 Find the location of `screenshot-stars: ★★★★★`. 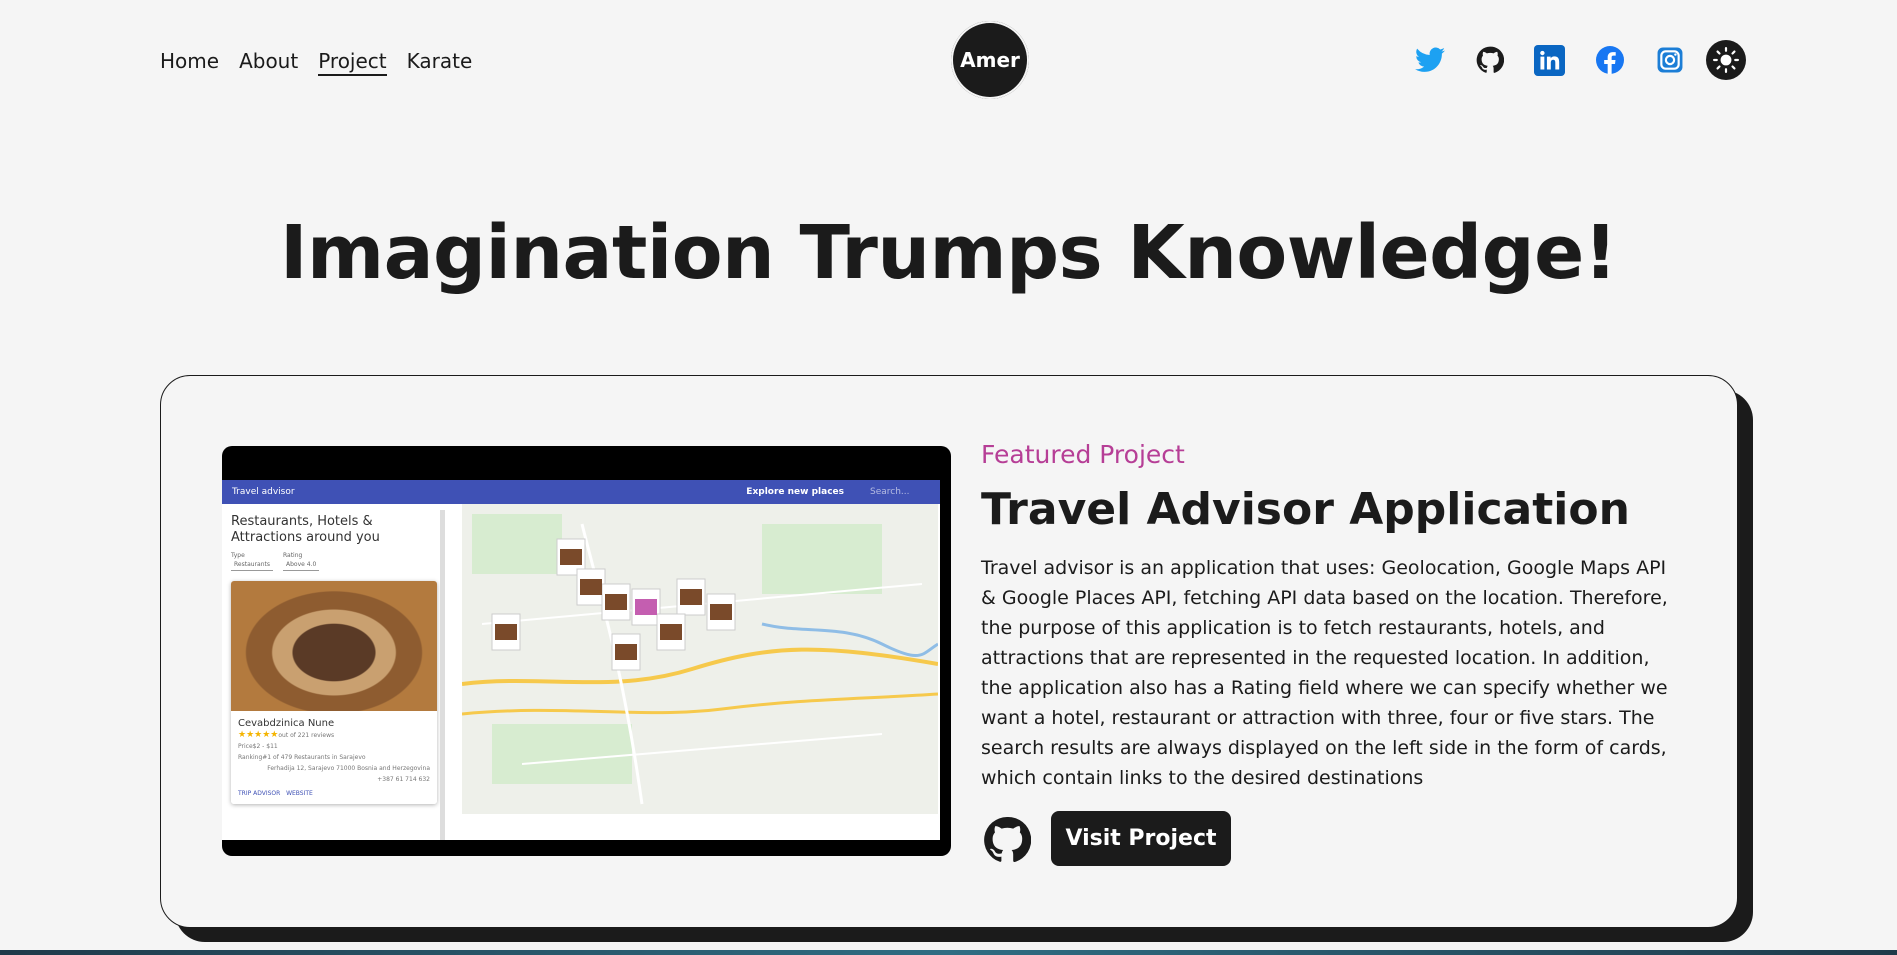

screenshot-stars: ★★★★★ is located at coordinates (258, 735).